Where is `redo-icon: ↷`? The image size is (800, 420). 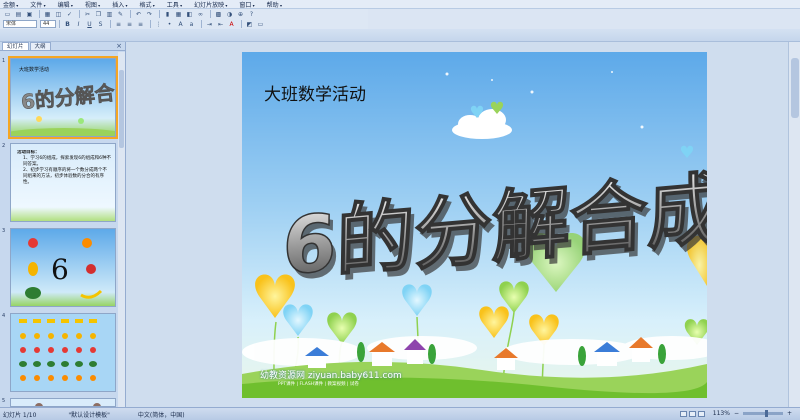 redo-icon: ↷ is located at coordinates (149, 14).